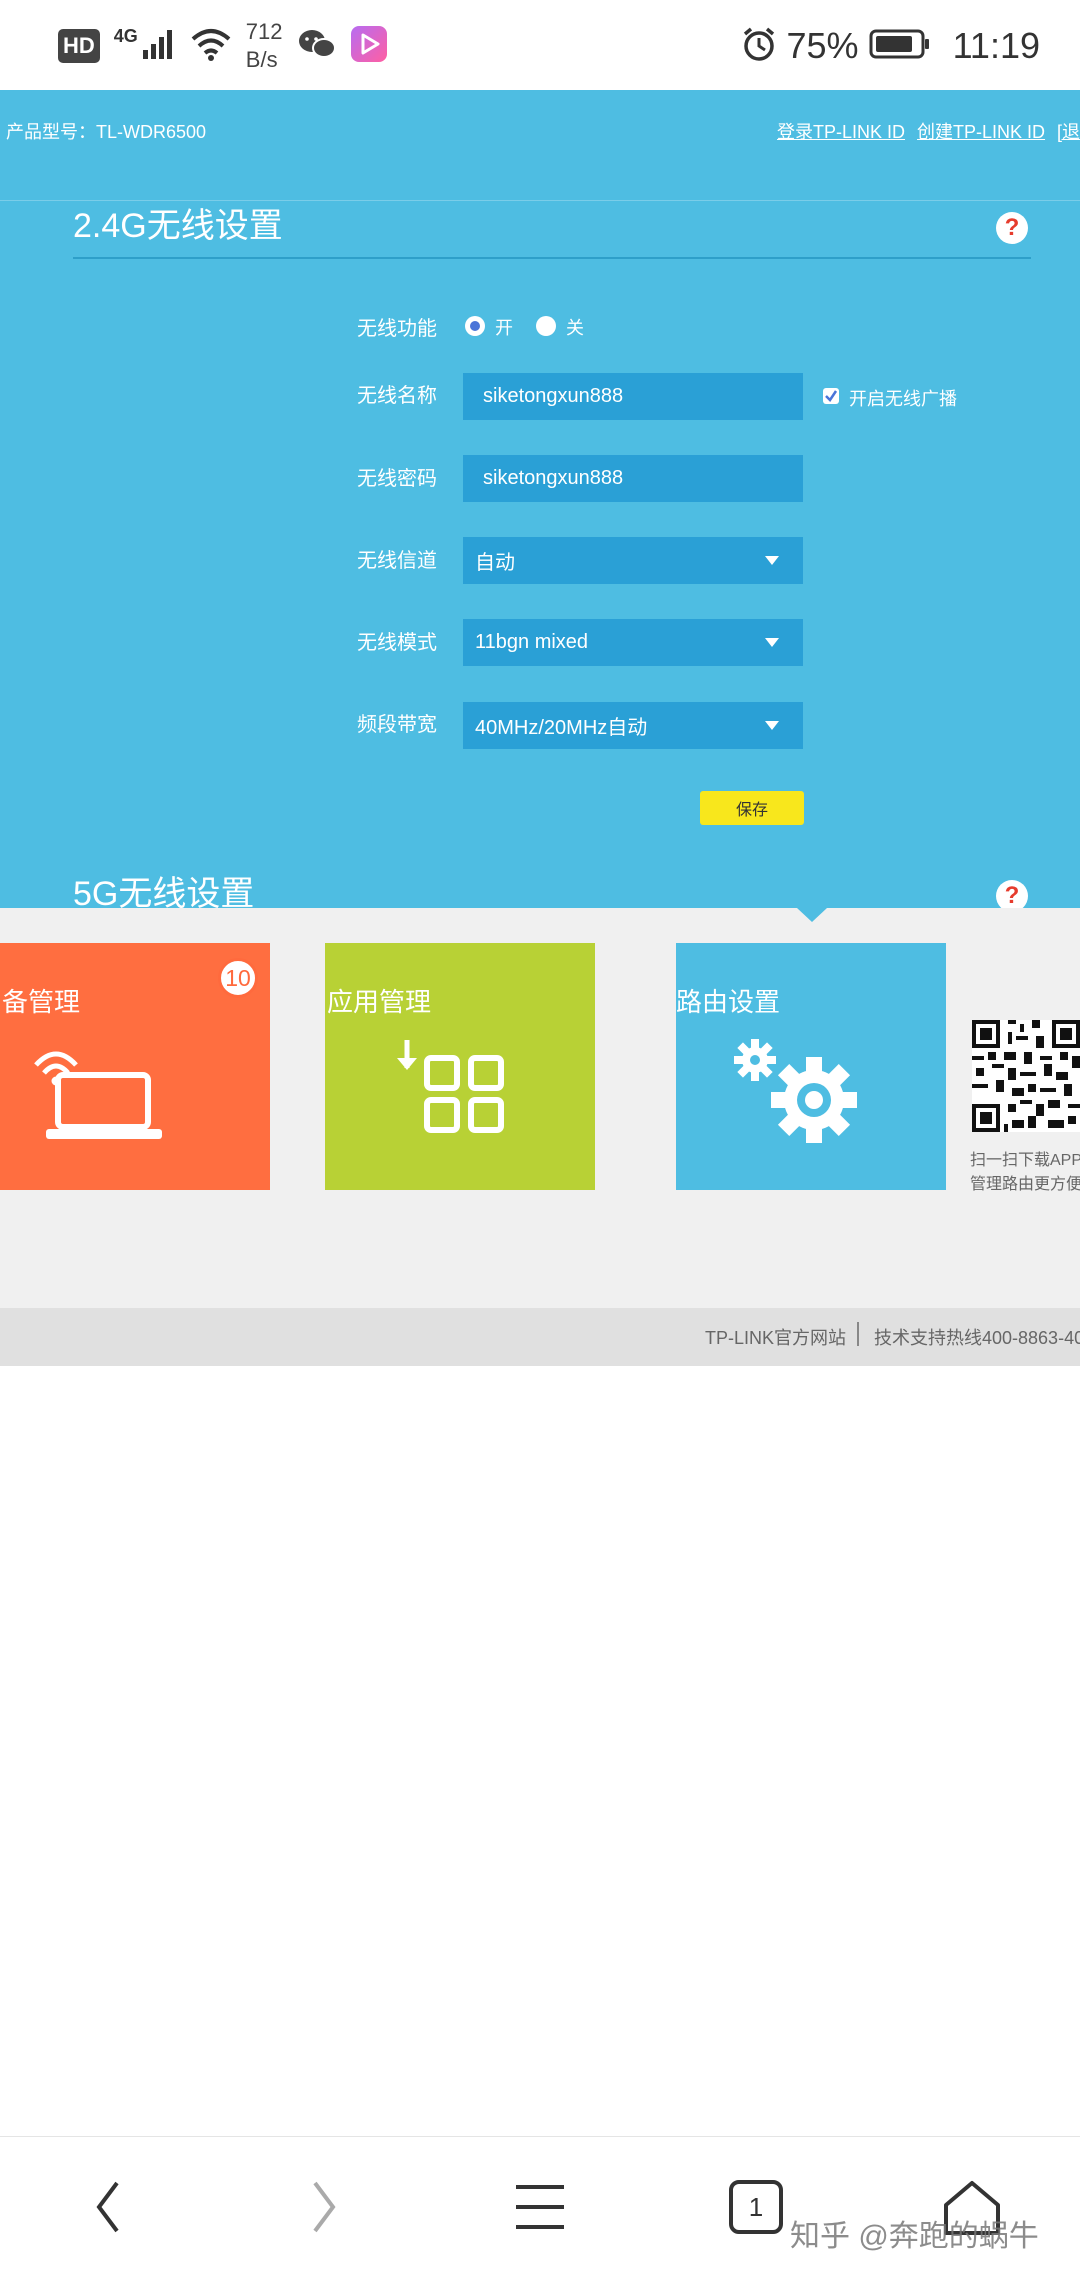 The width and height of the screenshot is (1080, 2281). I want to click on channel-select: 自动, so click(633, 560).